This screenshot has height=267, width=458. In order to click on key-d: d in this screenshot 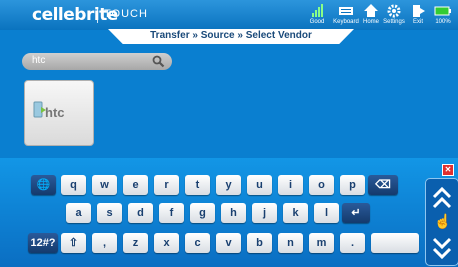, I will do `click(140, 213)`.